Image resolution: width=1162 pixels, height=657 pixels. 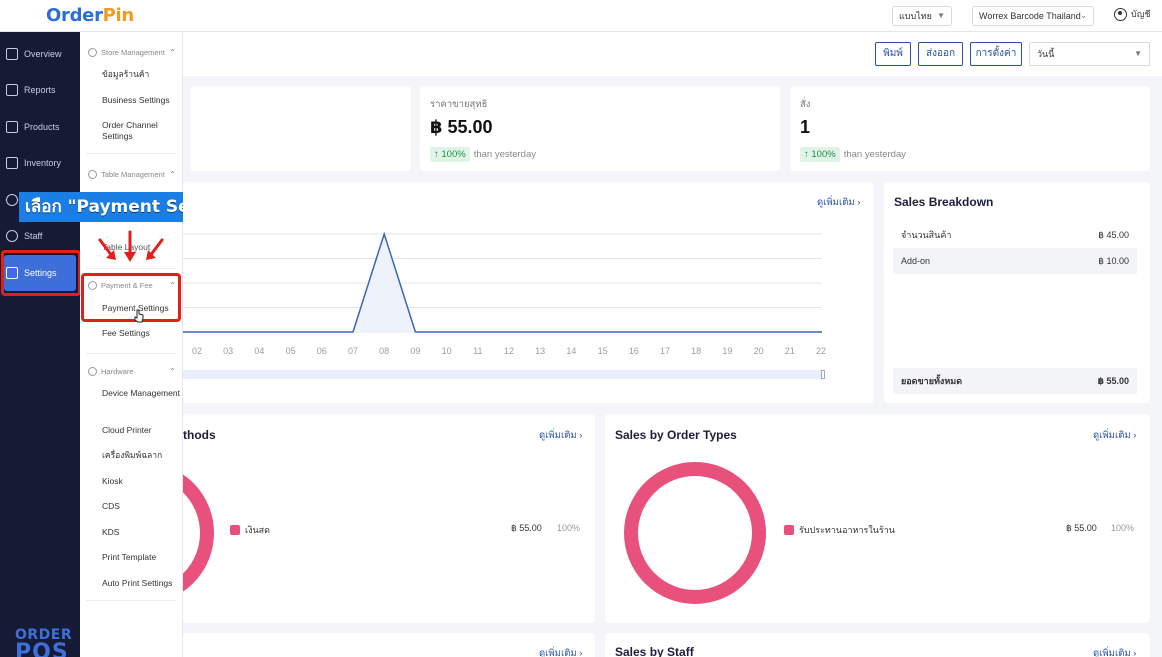 I want to click on menu-item-print-template: Print Template, so click(x=141, y=557).